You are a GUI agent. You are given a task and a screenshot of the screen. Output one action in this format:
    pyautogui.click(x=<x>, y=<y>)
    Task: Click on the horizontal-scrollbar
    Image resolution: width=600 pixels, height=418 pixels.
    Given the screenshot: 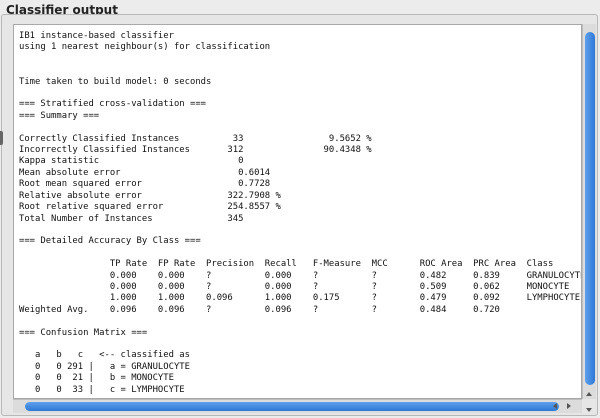 What is the action you would take?
    pyautogui.click(x=297, y=406)
    